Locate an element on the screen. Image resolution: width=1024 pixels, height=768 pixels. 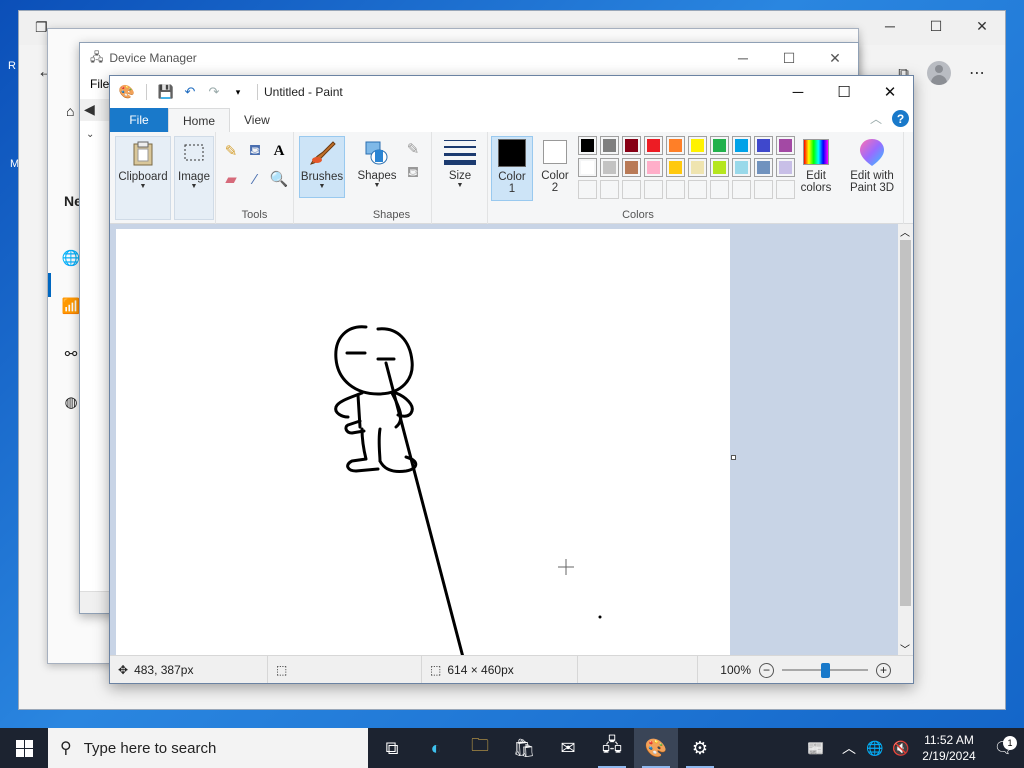
zoom-in-button: + is located at coordinates (883, 670).